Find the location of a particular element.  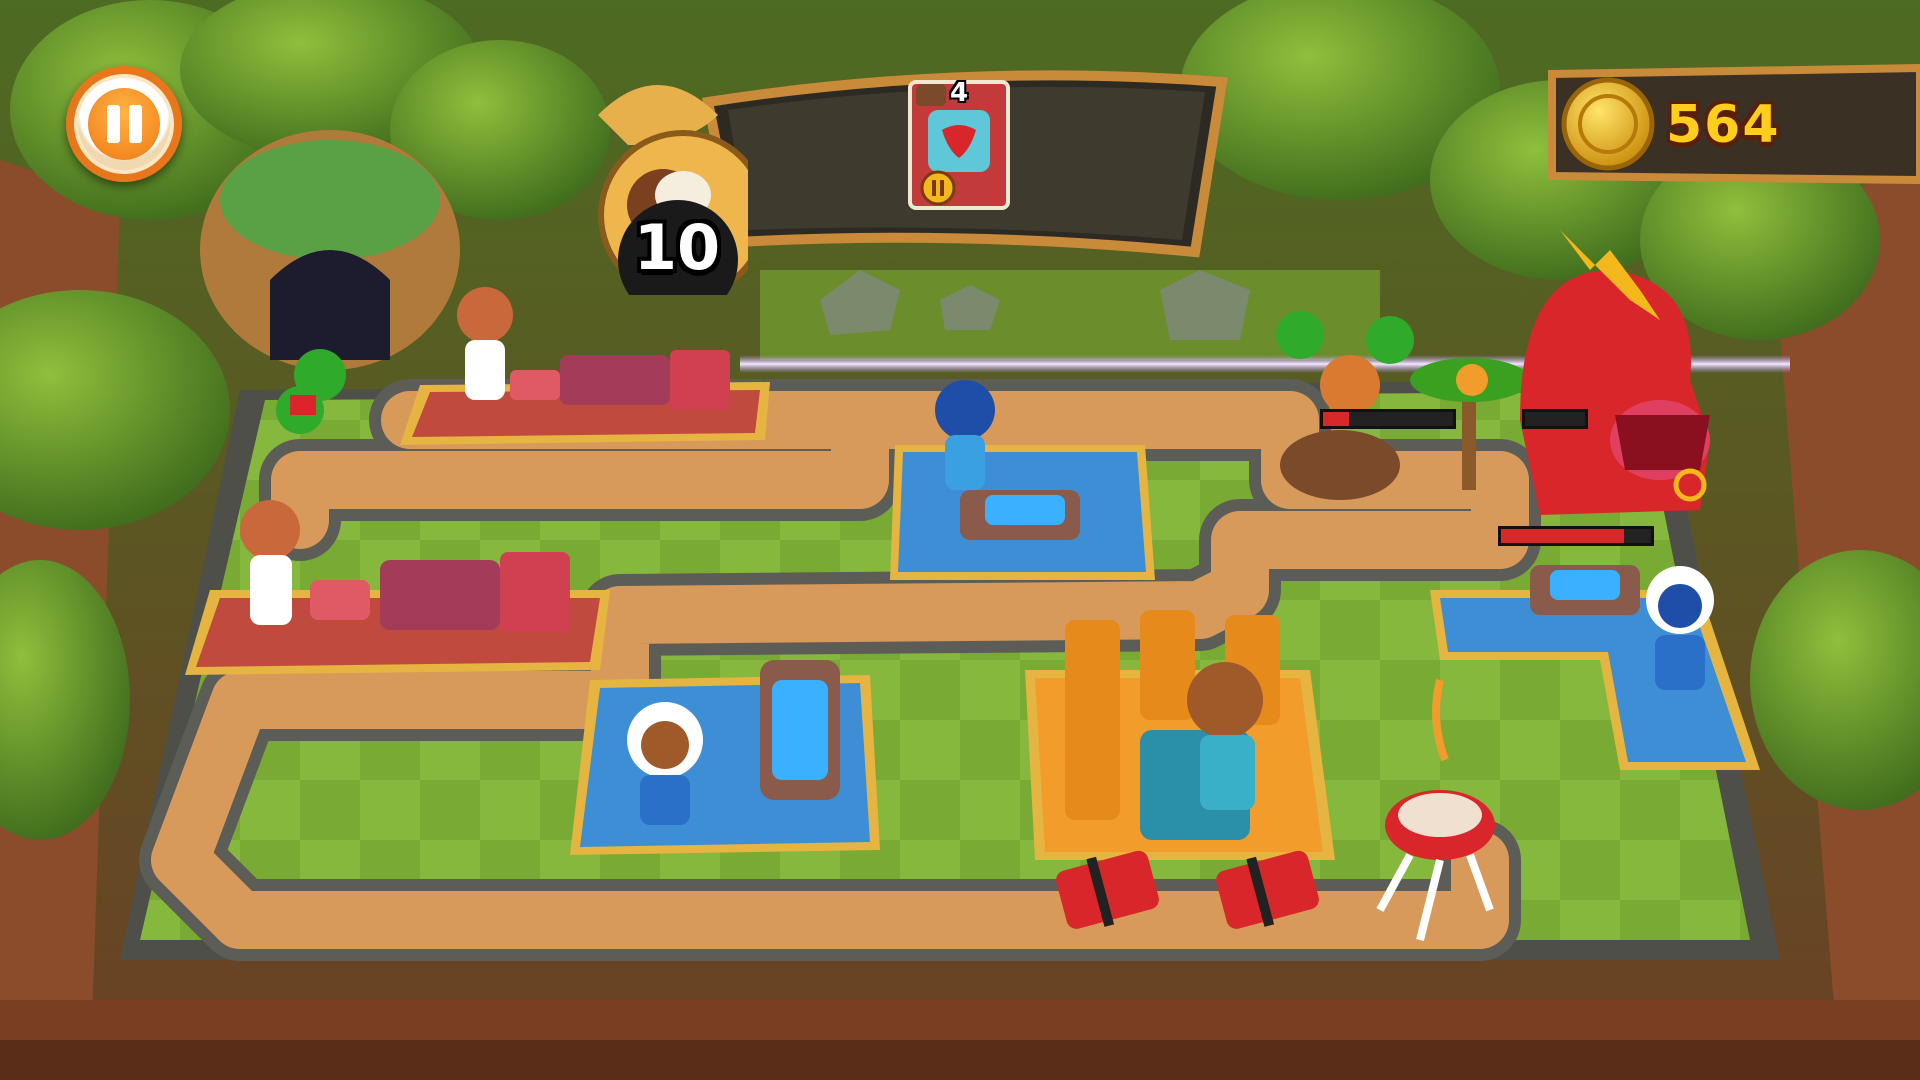

cave-entrance is located at coordinates (330, 250).